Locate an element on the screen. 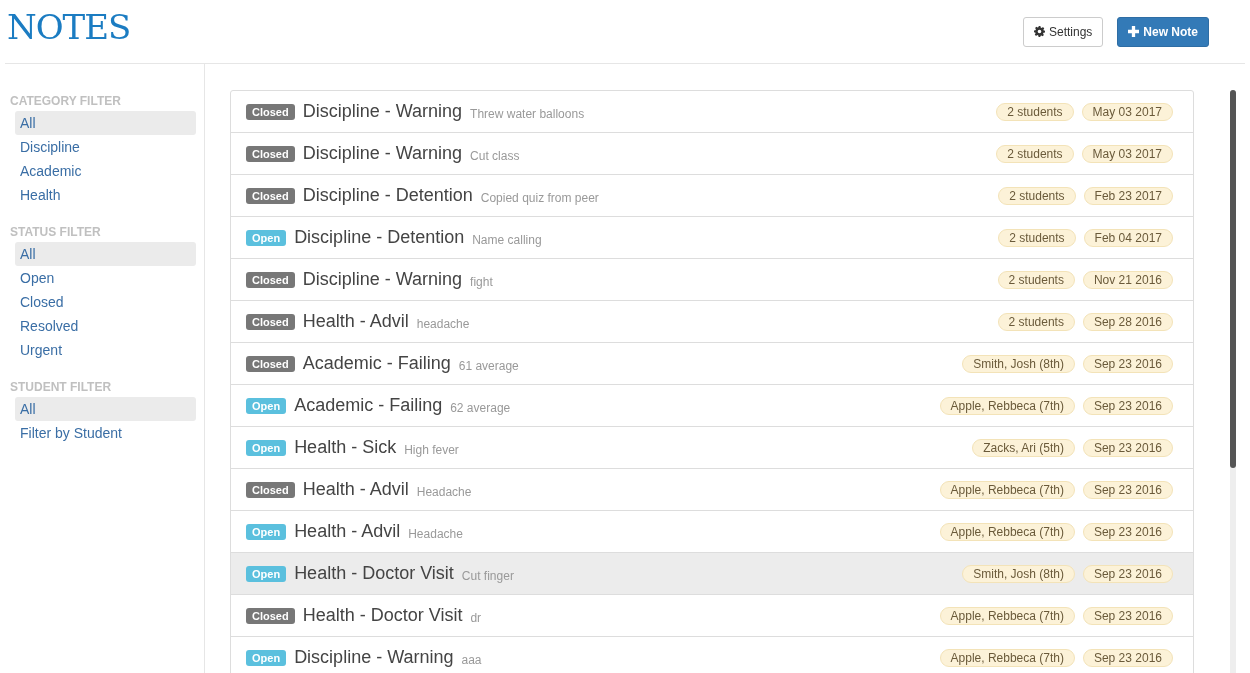 Image resolution: width=1250 pixels, height=673 pixels. date-tag: Feb 04 2017 is located at coordinates (1128, 237).